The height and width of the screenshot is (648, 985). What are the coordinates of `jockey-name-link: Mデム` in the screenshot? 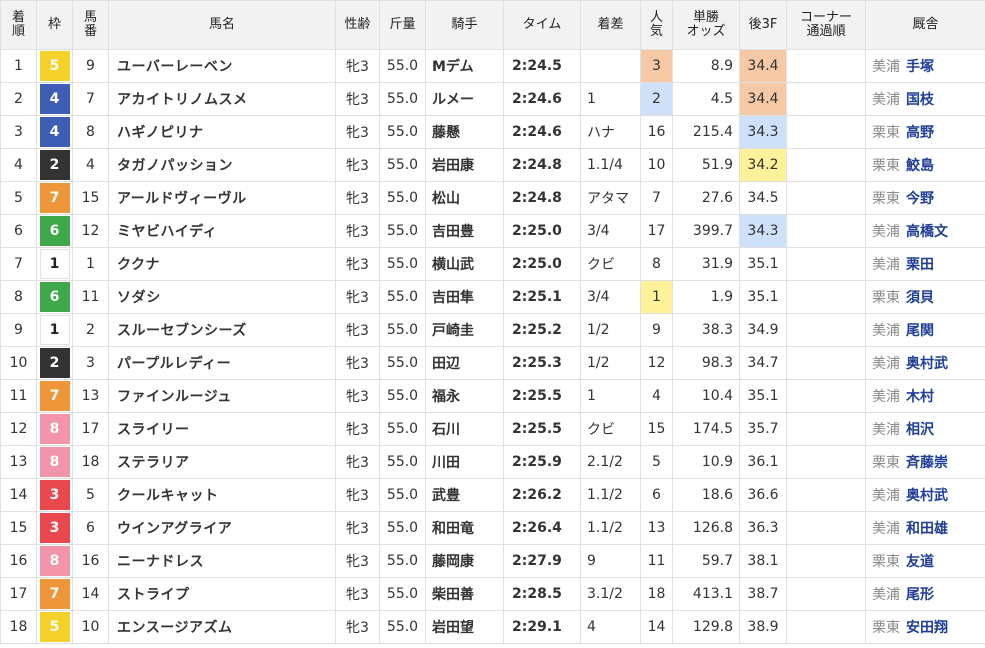 It's located at (464, 66).